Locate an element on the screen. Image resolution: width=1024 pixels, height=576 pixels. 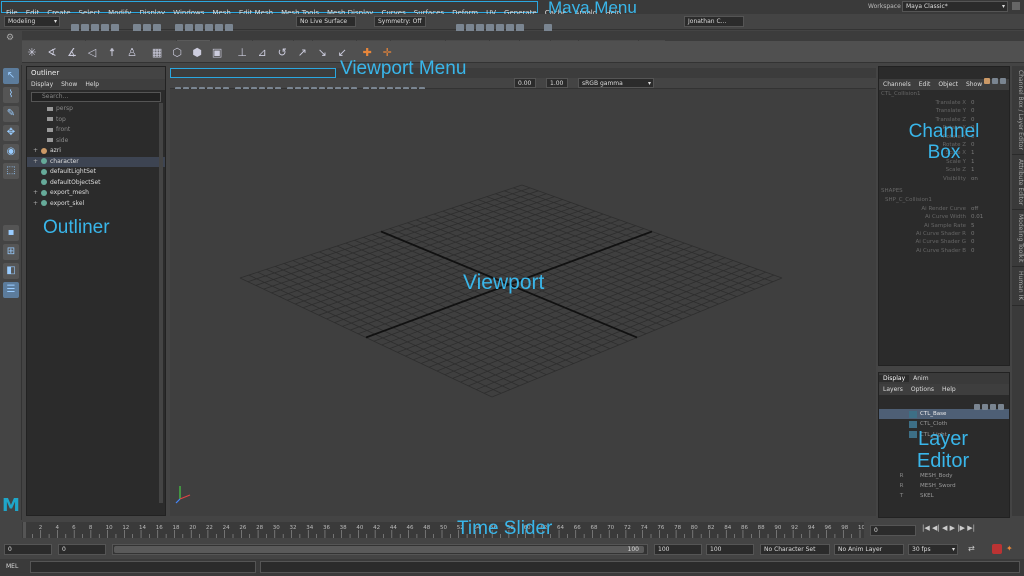
move-layer-down-icon is located at coordinates (985, 407).